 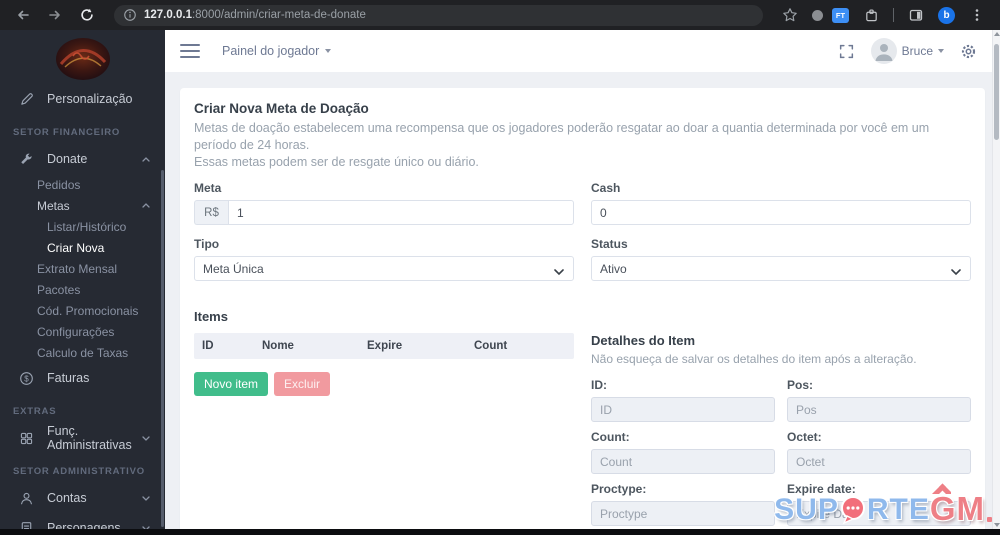 I want to click on user-avatar, so click(x=883, y=51).